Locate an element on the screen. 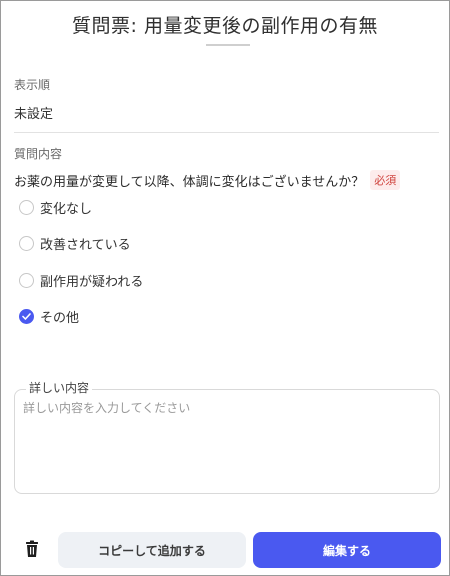 The height and width of the screenshot is (576, 450). question-text: お薬の用量が変更して以降、体調に変化はございませんか？ is located at coordinates (189, 182).